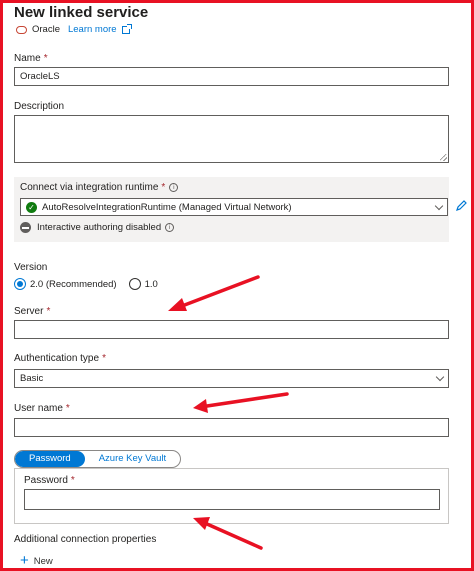  Describe the element at coordinates (81, 12) in the screenshot. I see `page-title: New linked service` at that location.